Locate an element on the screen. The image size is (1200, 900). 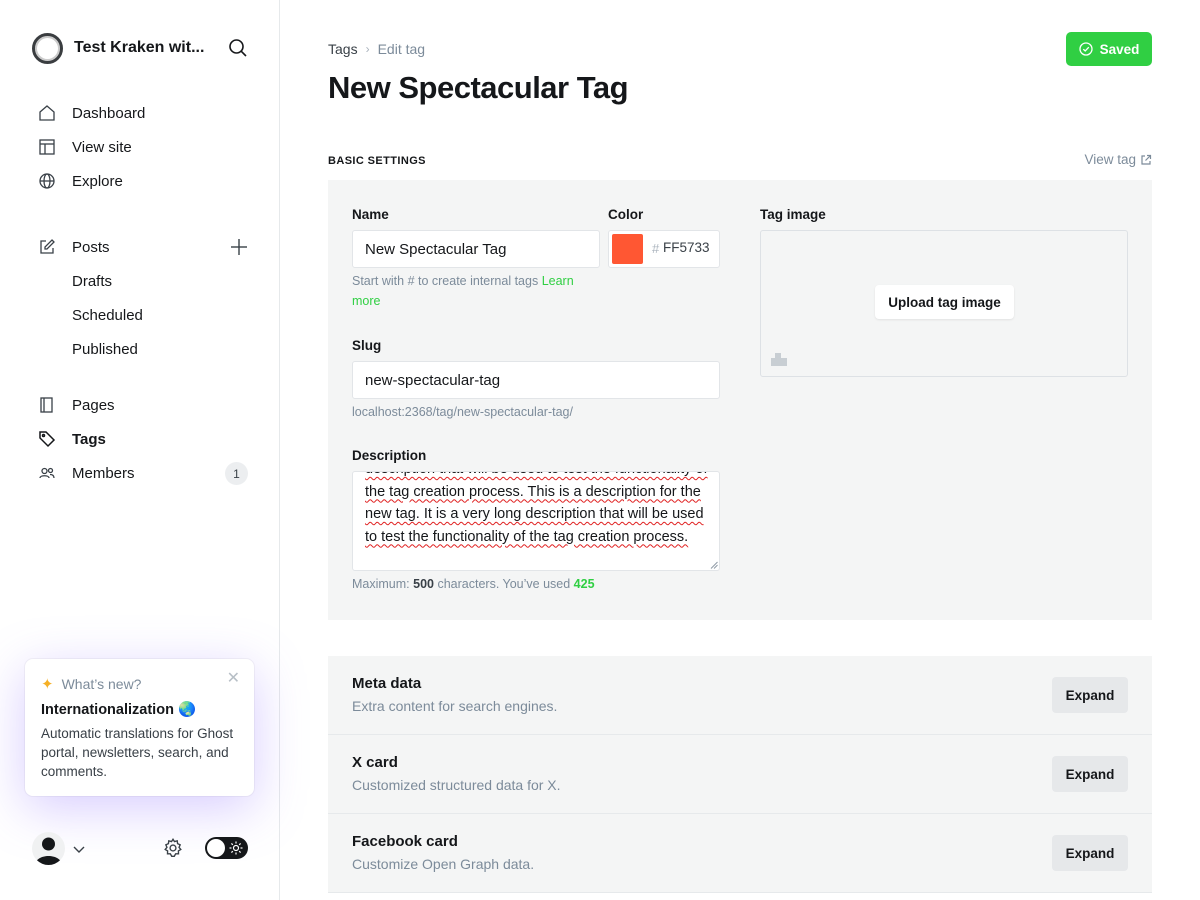
section-title: Meta data is located at coordinates (387, 683).